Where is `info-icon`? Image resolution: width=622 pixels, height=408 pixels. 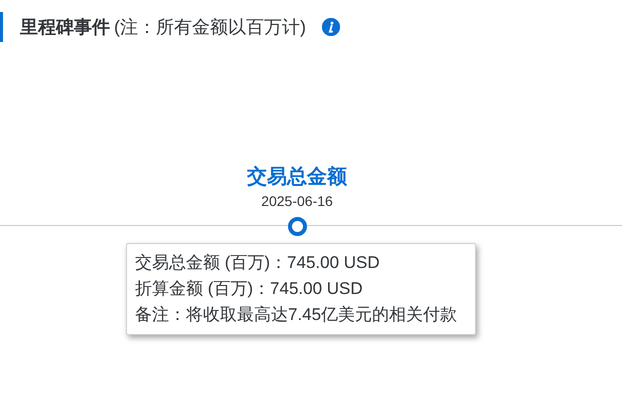
info-icon is located at coordinates (331, 27).